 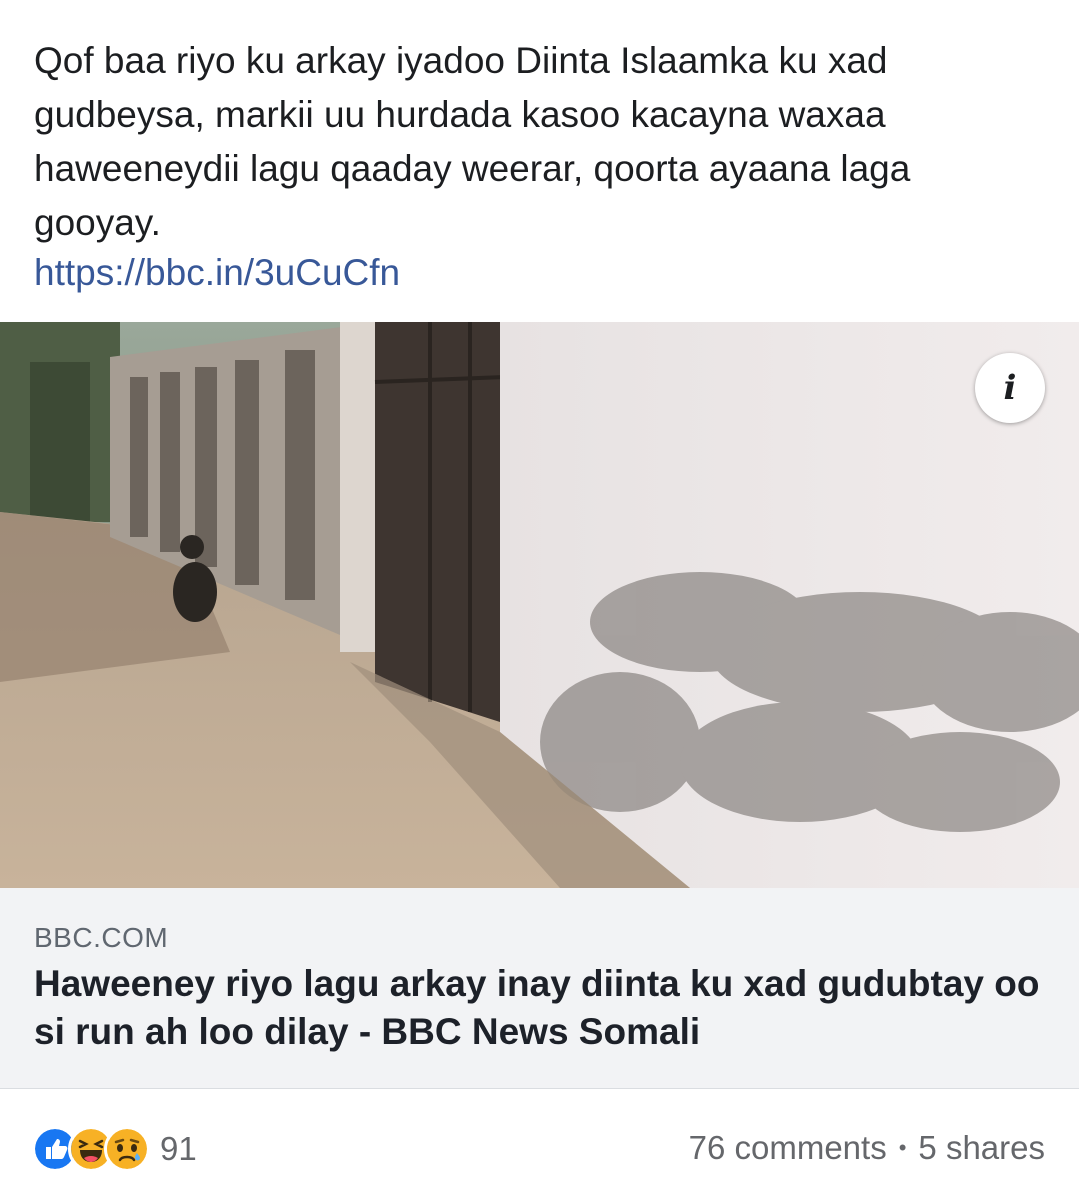 I want to click on post-stats: 76 comments • 5 shares, so click(x=867, y=1148).